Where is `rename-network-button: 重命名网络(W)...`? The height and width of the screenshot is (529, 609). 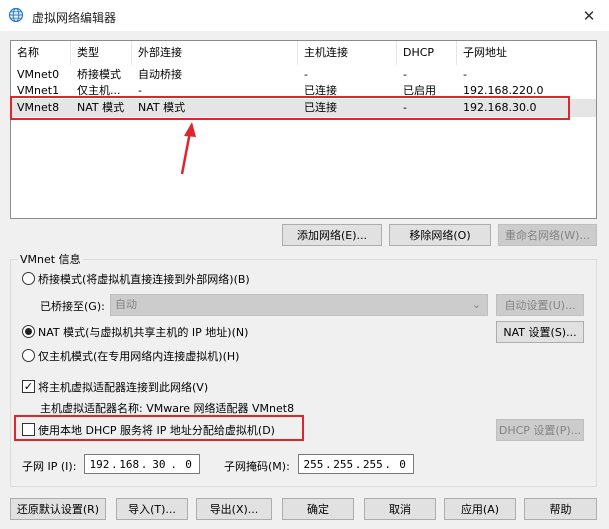
rename-network-button: 重命名网络(W)... is located at coordinates (547, 235).